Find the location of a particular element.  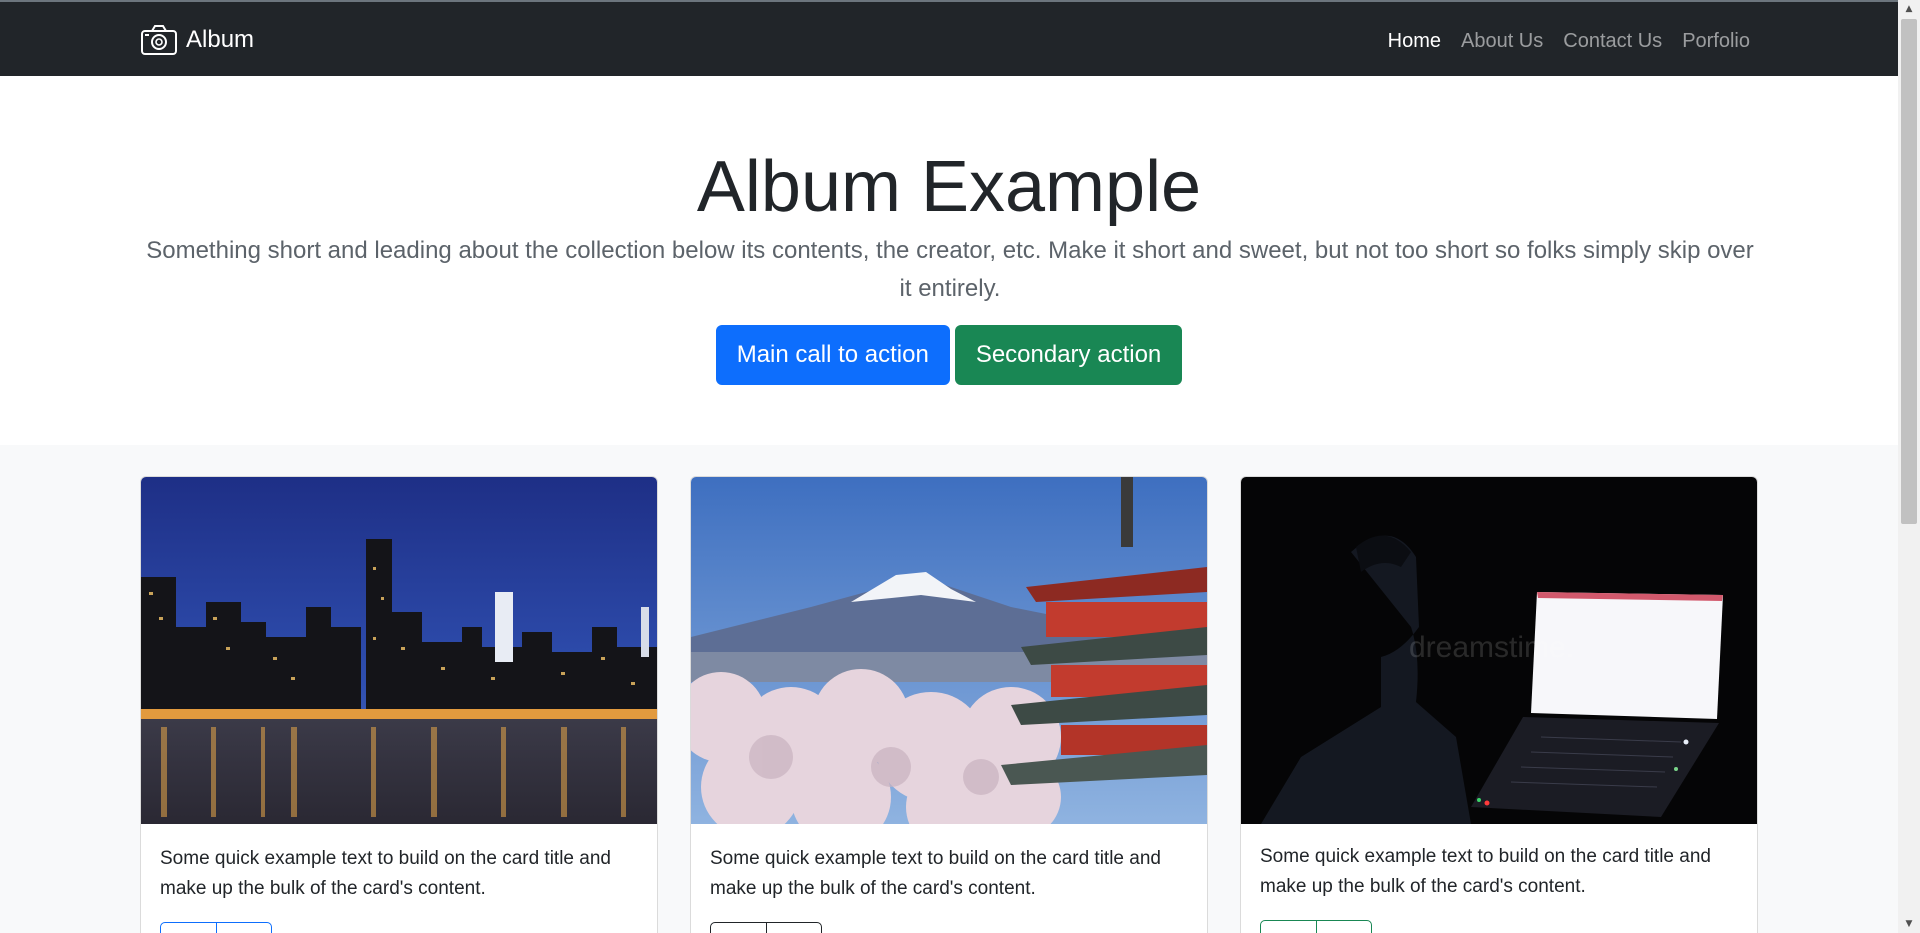

brand-label: Album is located at coordinates (220, 39).